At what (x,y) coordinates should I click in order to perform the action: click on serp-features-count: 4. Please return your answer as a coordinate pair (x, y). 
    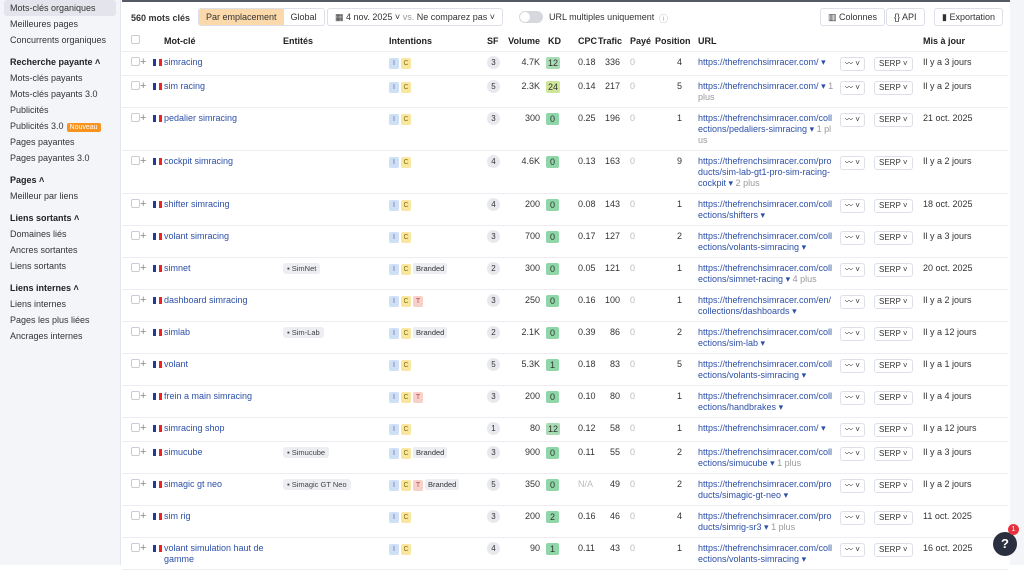
    Looking at the image, I should click on (493, 161).